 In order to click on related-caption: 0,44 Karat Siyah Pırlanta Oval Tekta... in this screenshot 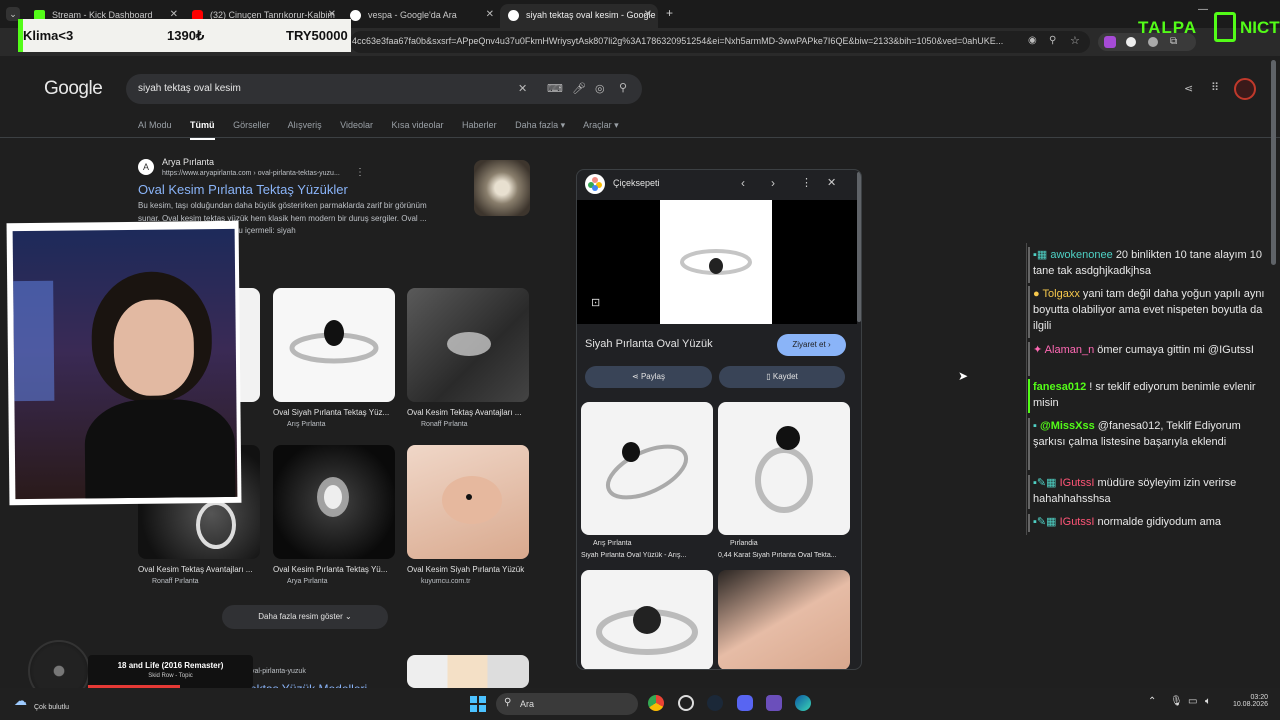, I will do `click(784, 555)`.